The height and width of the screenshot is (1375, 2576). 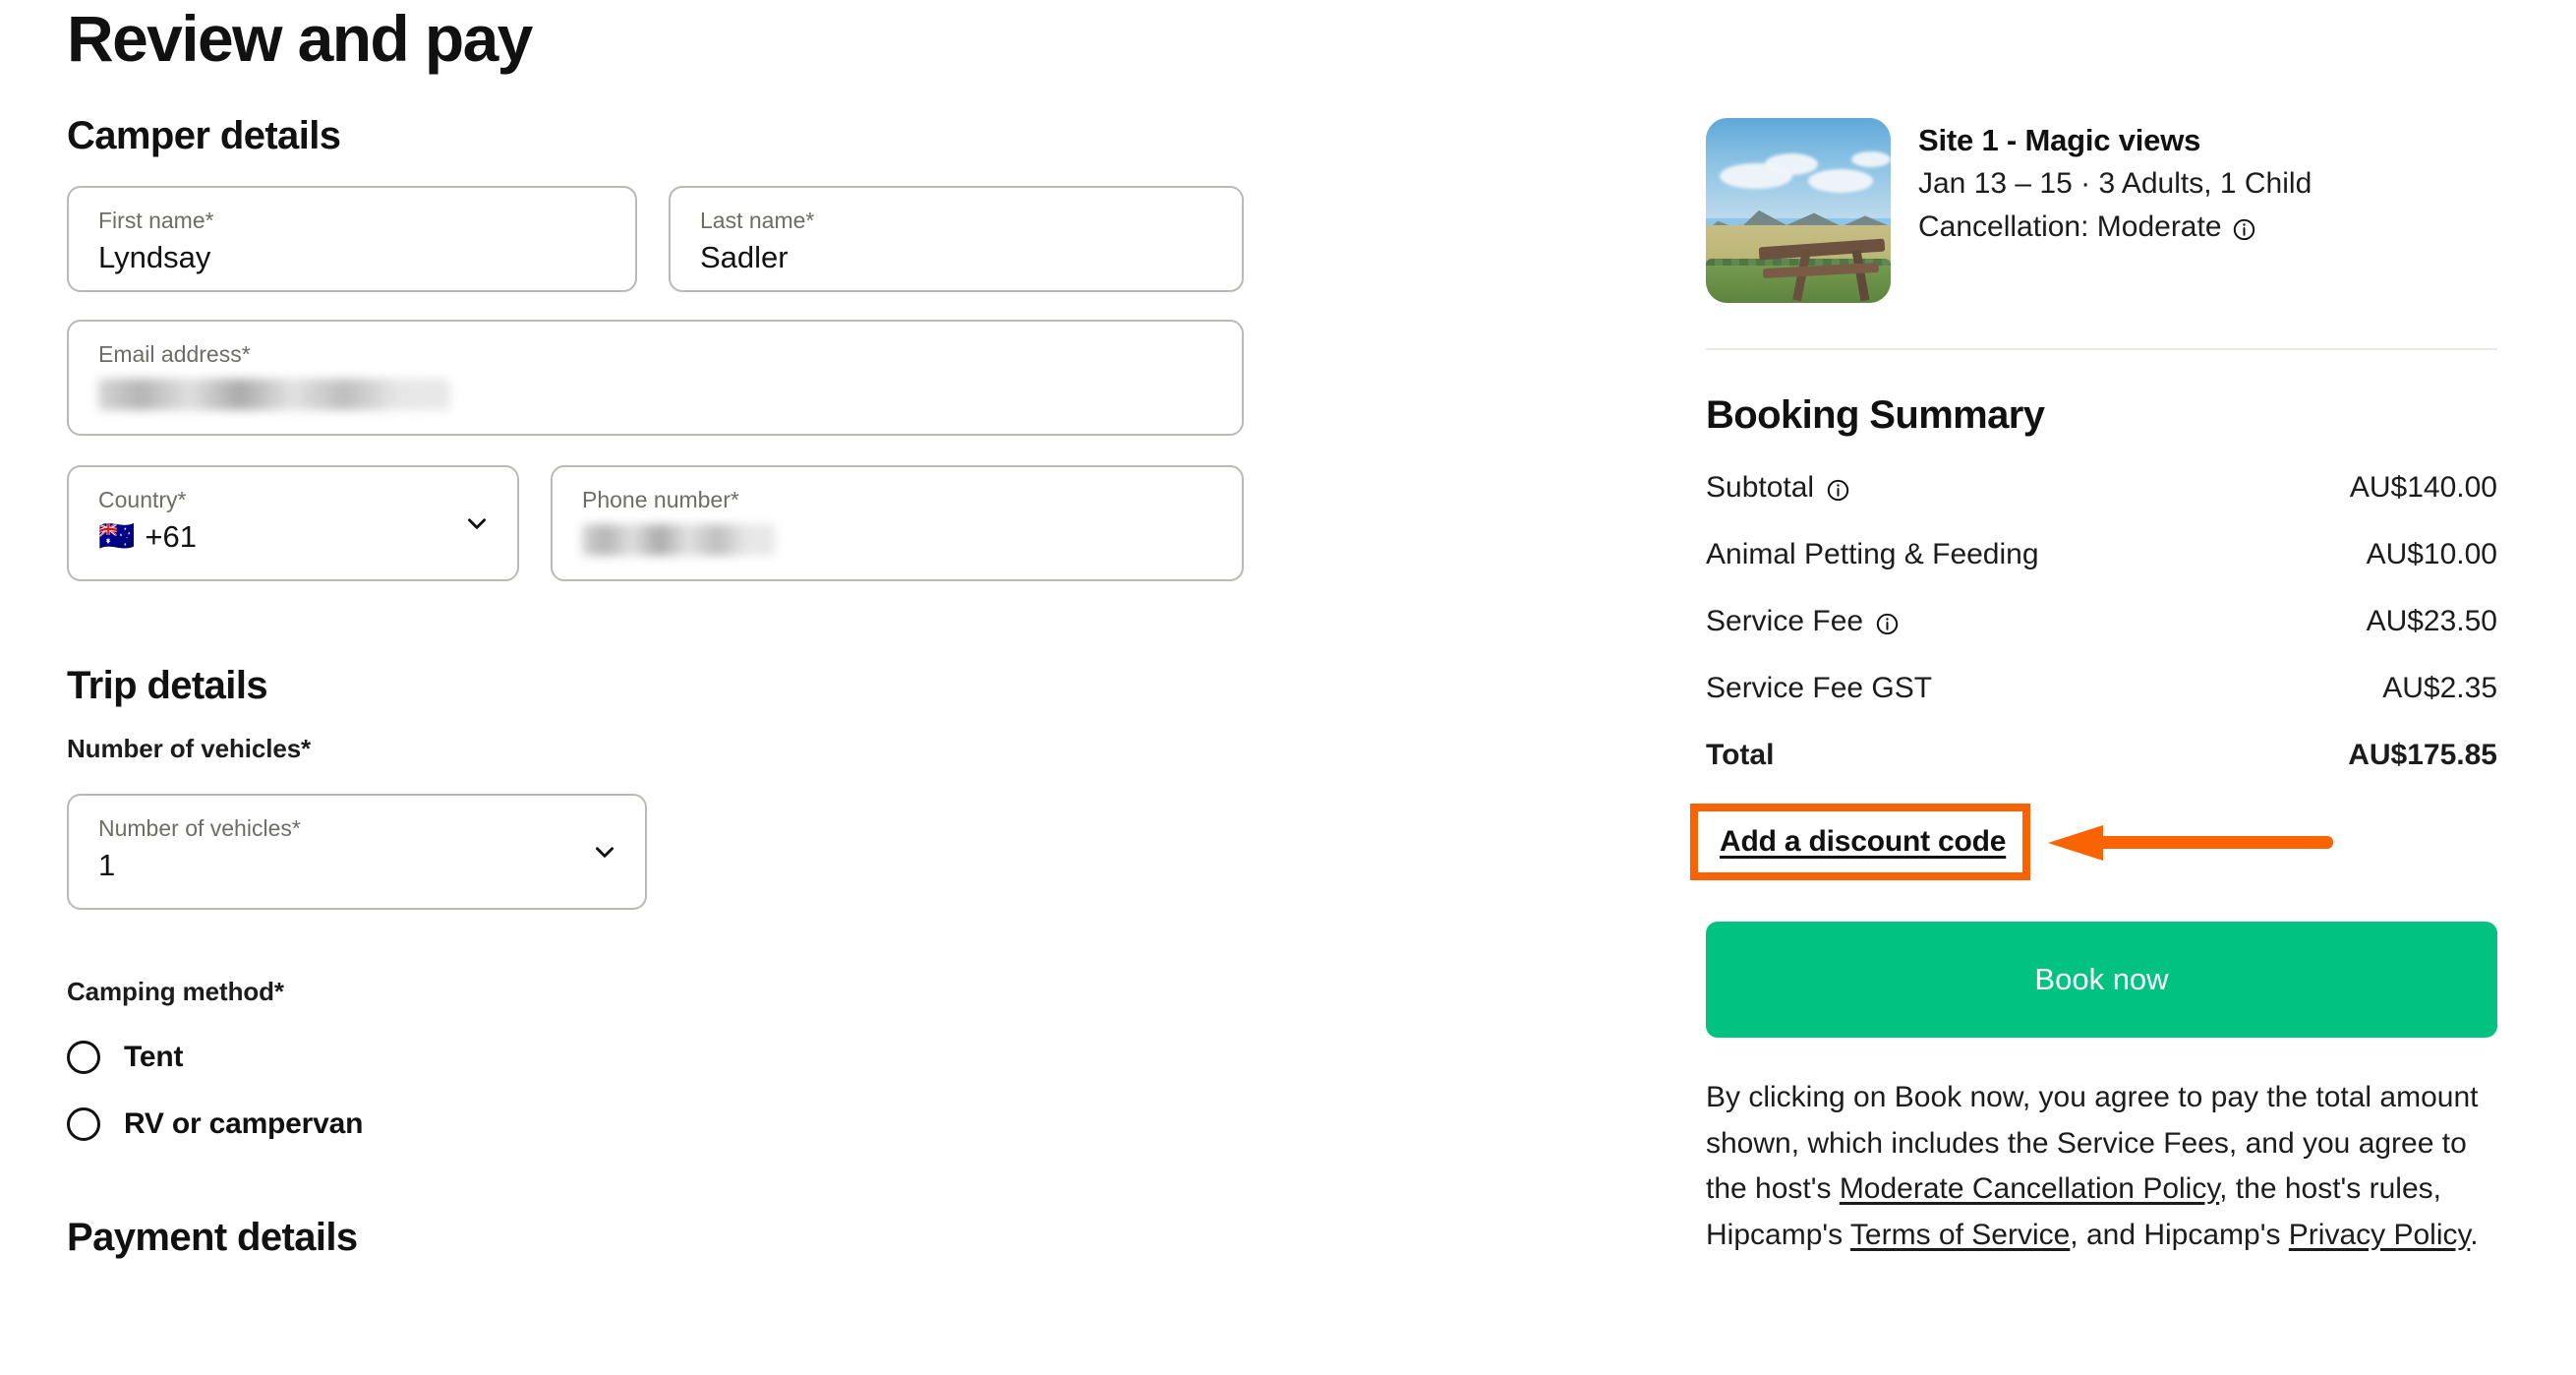 What do you see at coordinates (204, 135) in the screenshot?
I see `camper-details-heading: Camper details` at bounding box center [204, 135].